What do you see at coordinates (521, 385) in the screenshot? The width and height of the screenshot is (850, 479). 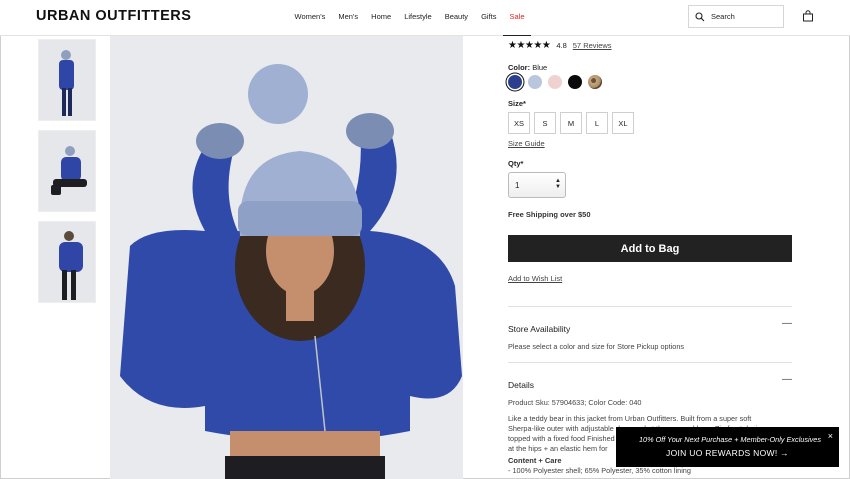 I see `details-title: Details` at bounding box center [521, 385].